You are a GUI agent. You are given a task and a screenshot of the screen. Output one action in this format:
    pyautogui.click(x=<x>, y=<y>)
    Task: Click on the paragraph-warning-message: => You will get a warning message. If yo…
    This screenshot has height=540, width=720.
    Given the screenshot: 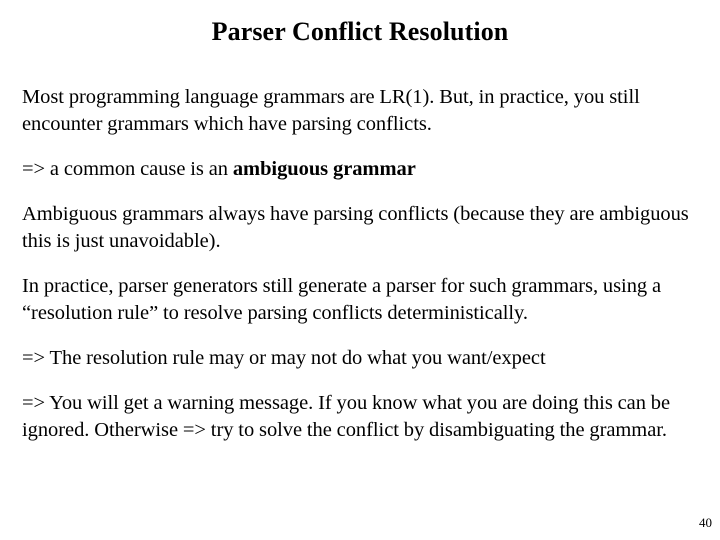 What is the action you would take?
    pyautogui.click(x=346, y=416)
    